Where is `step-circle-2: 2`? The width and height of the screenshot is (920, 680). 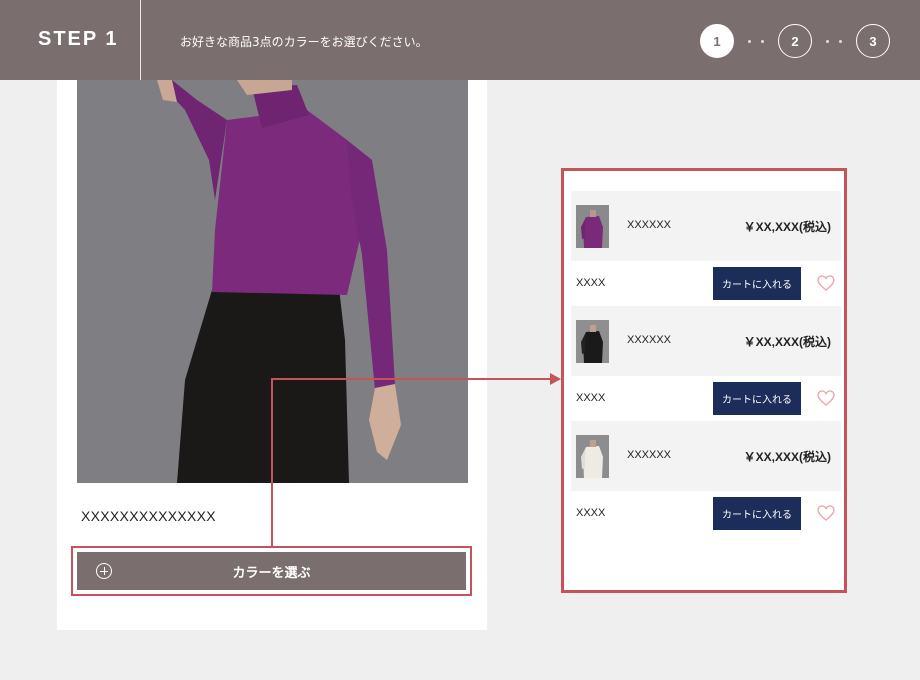
step-circle-2: 2 is located at coordinates (795, 41).